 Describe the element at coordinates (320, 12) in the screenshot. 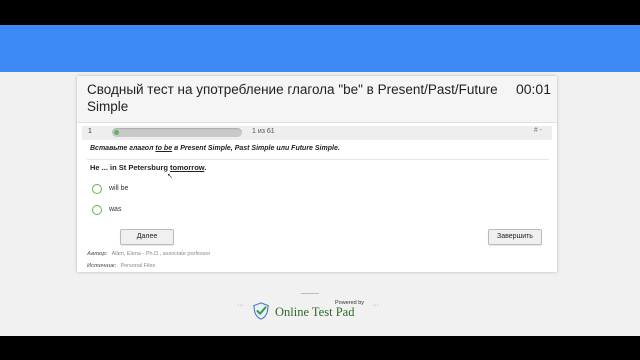

I see `browser-top-bar` at that location.